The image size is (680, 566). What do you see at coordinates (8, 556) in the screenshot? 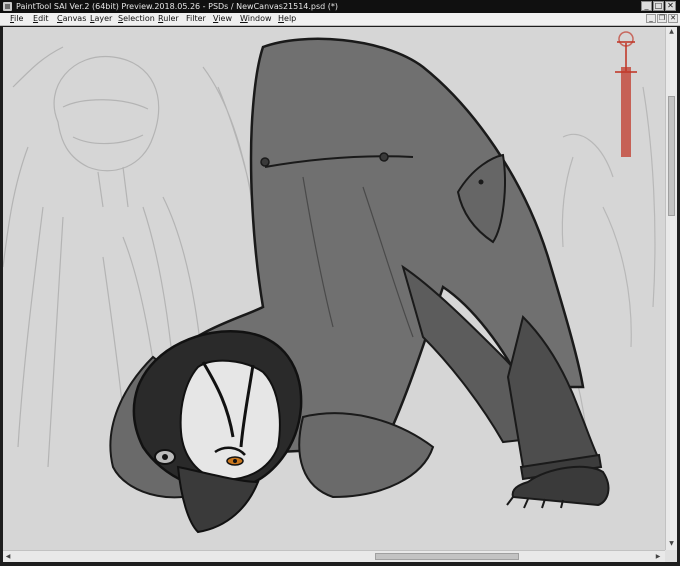
I see `scroll-left-icon: ◀` at bounding box center [8, 556].